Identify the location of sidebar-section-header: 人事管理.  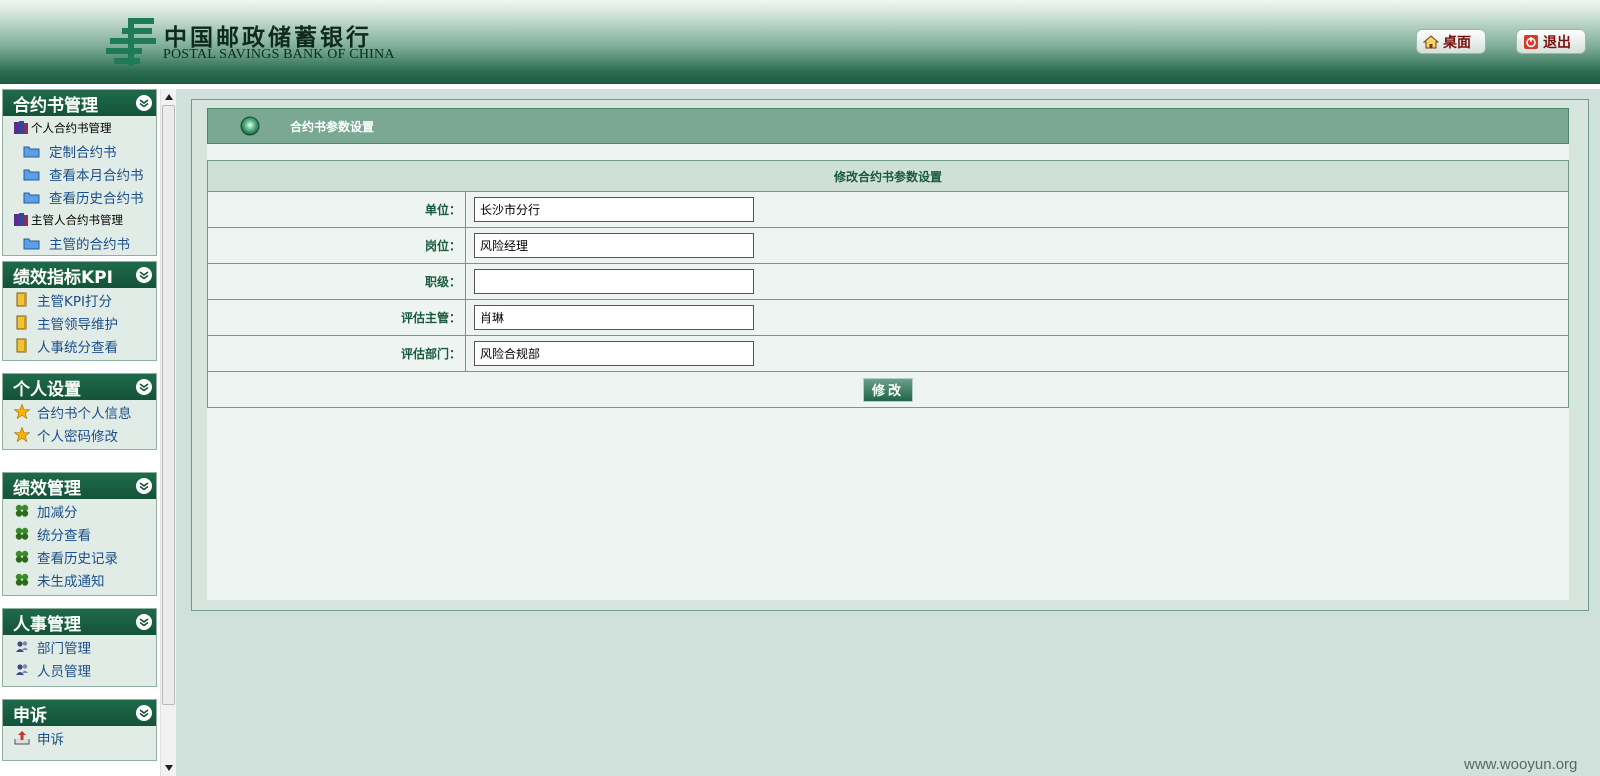
(79, 622).